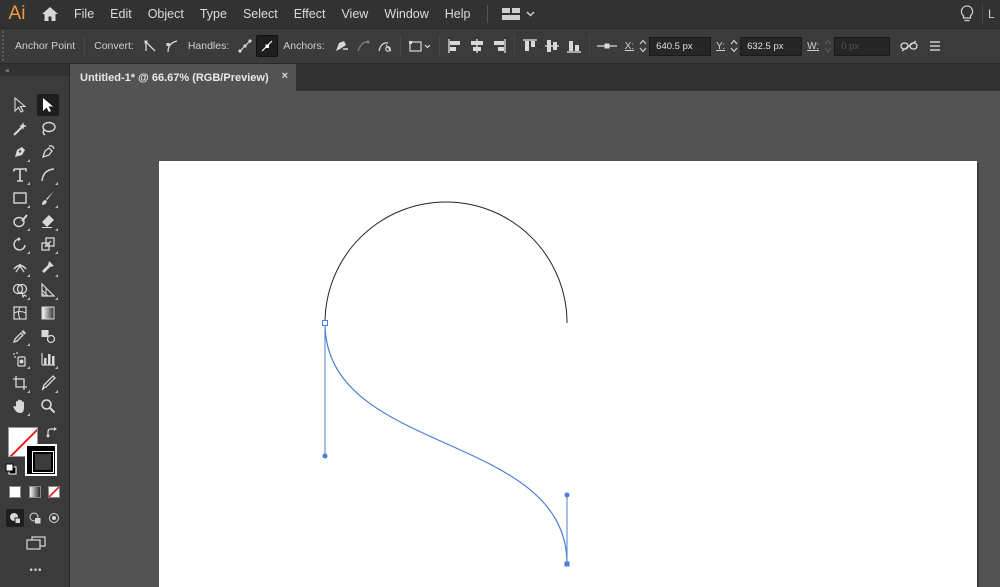  Describe the element at coordinates (267, 46) in the screenshot. I see `hide-handles-icon` at that location.